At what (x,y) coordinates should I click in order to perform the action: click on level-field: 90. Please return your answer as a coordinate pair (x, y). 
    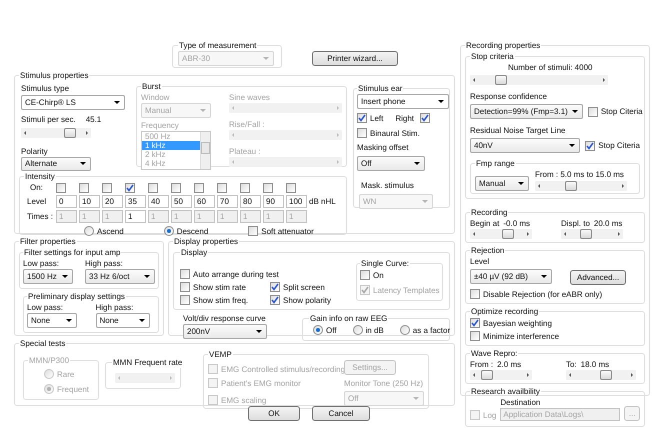
    Looking at the image, I should click on (273, 201).